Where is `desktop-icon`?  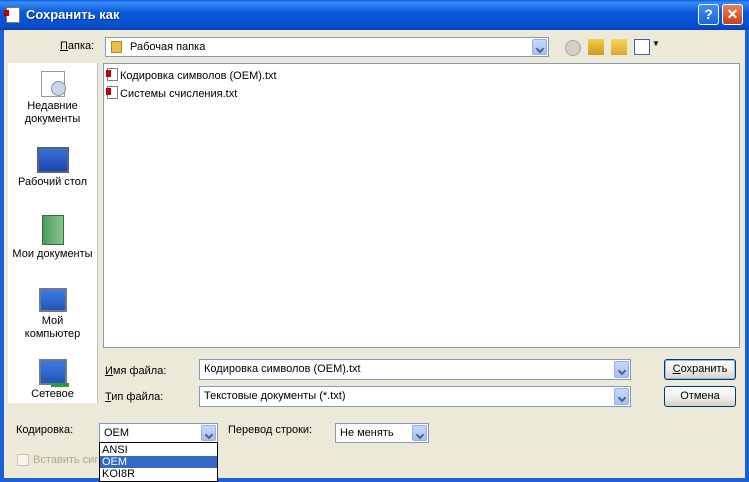 desktop-icon is located at coordinates (52, 160).